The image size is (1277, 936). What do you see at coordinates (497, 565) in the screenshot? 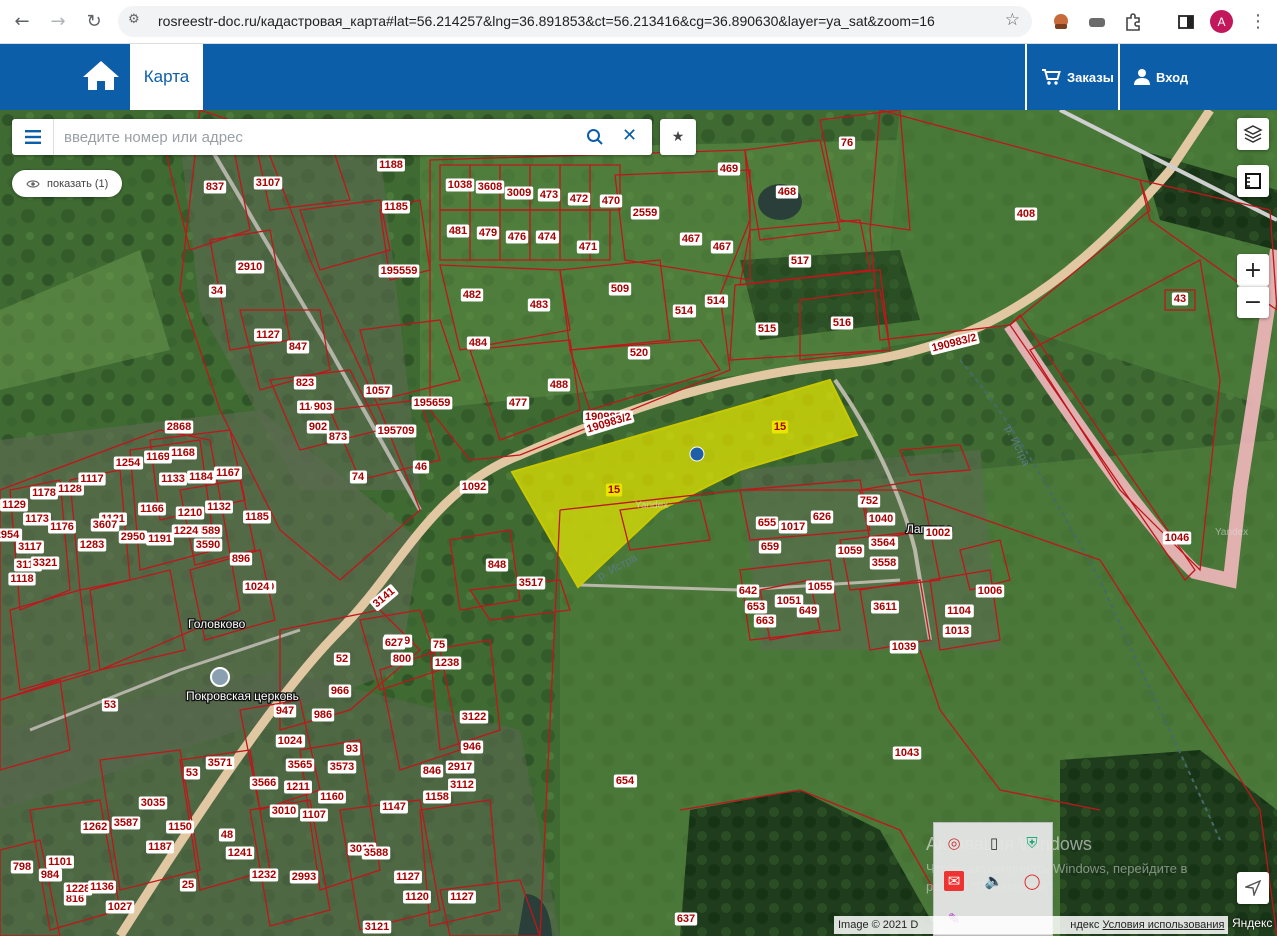
I see `parcel-number: 848` at bounding box center [497, 565].